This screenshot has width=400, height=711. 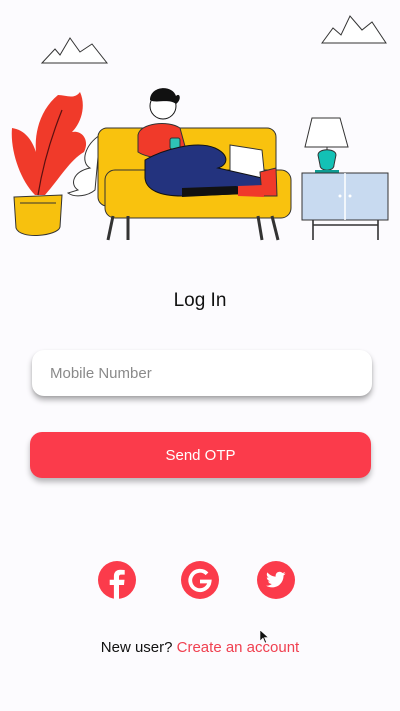 I want to click on cloud-right-icon, so click(x=354, y=29).